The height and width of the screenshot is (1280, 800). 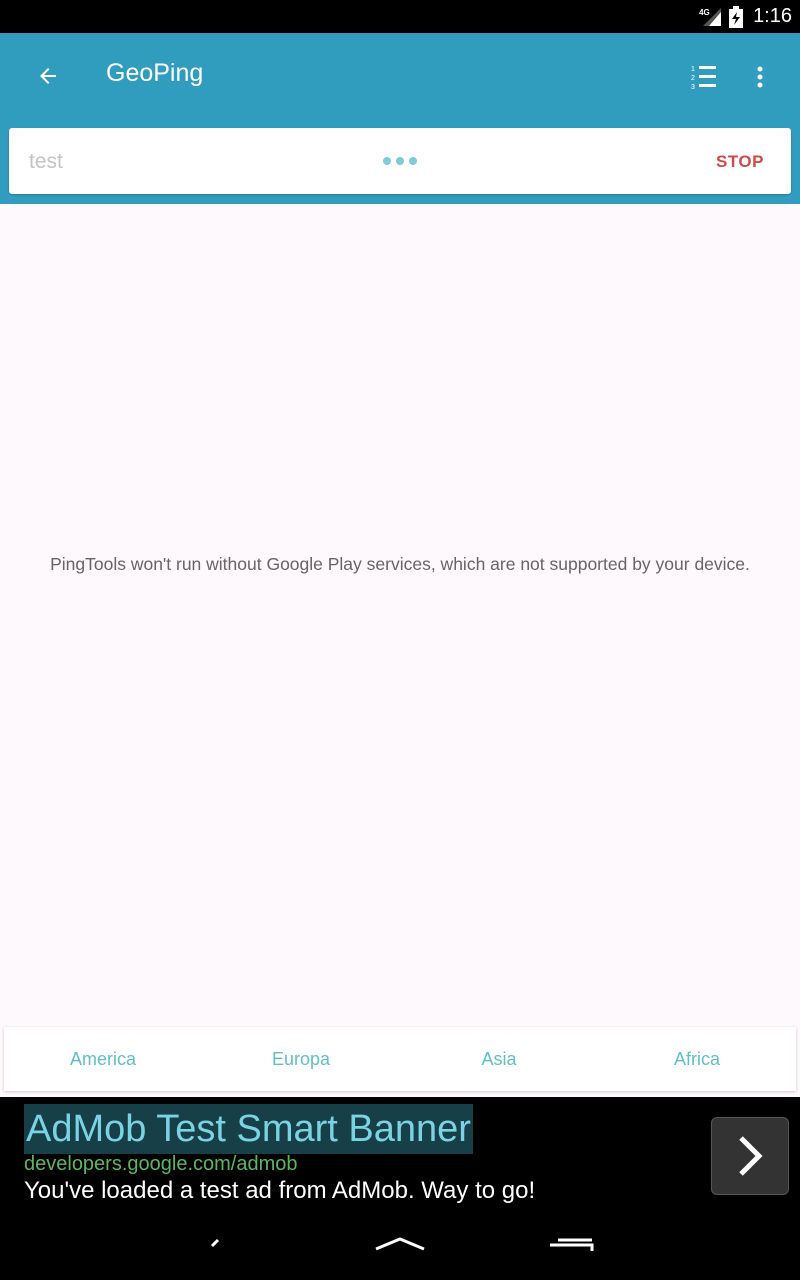 I want to click on region-tabs: America Europa Asia Africa, so click(x=400, y=1059).